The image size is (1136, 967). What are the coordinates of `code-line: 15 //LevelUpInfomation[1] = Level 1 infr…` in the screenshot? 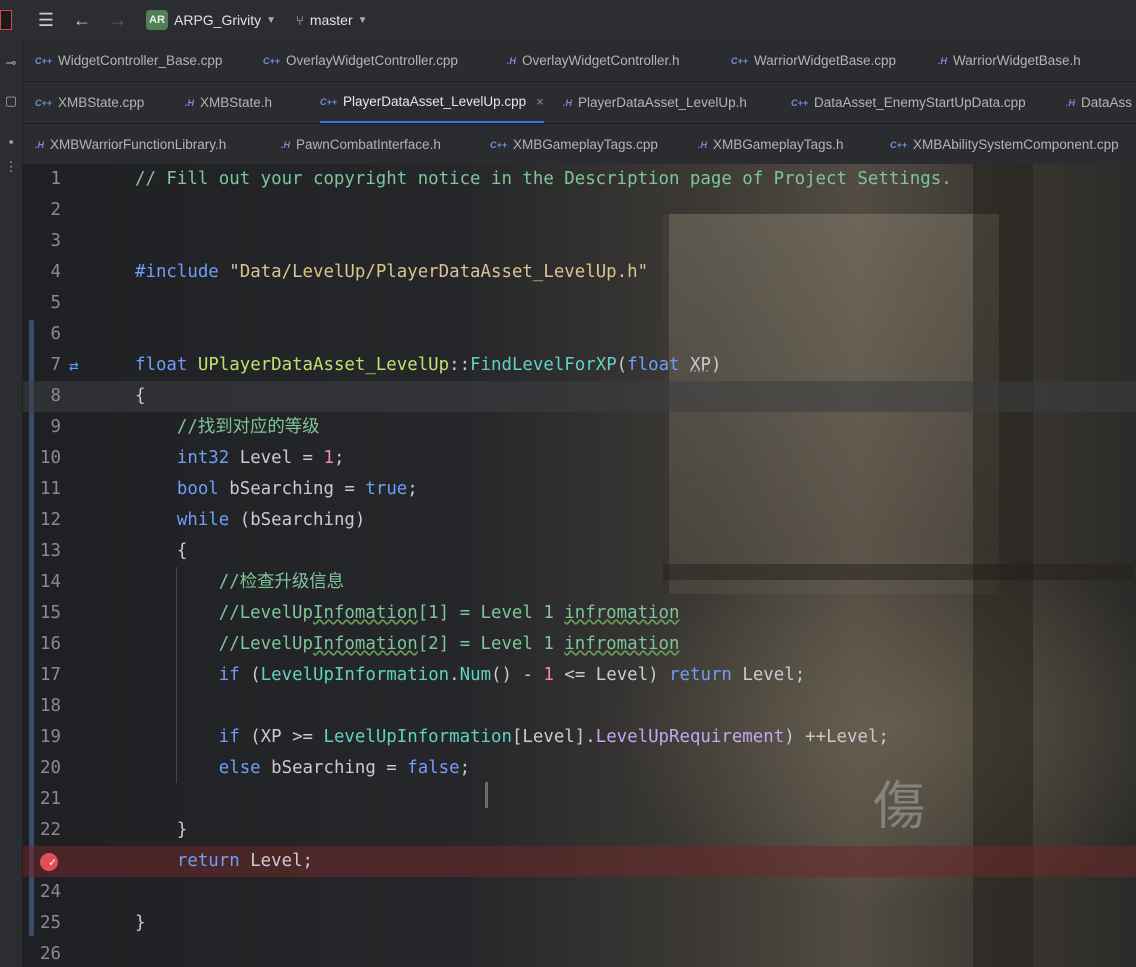 It's located at (579, 613).